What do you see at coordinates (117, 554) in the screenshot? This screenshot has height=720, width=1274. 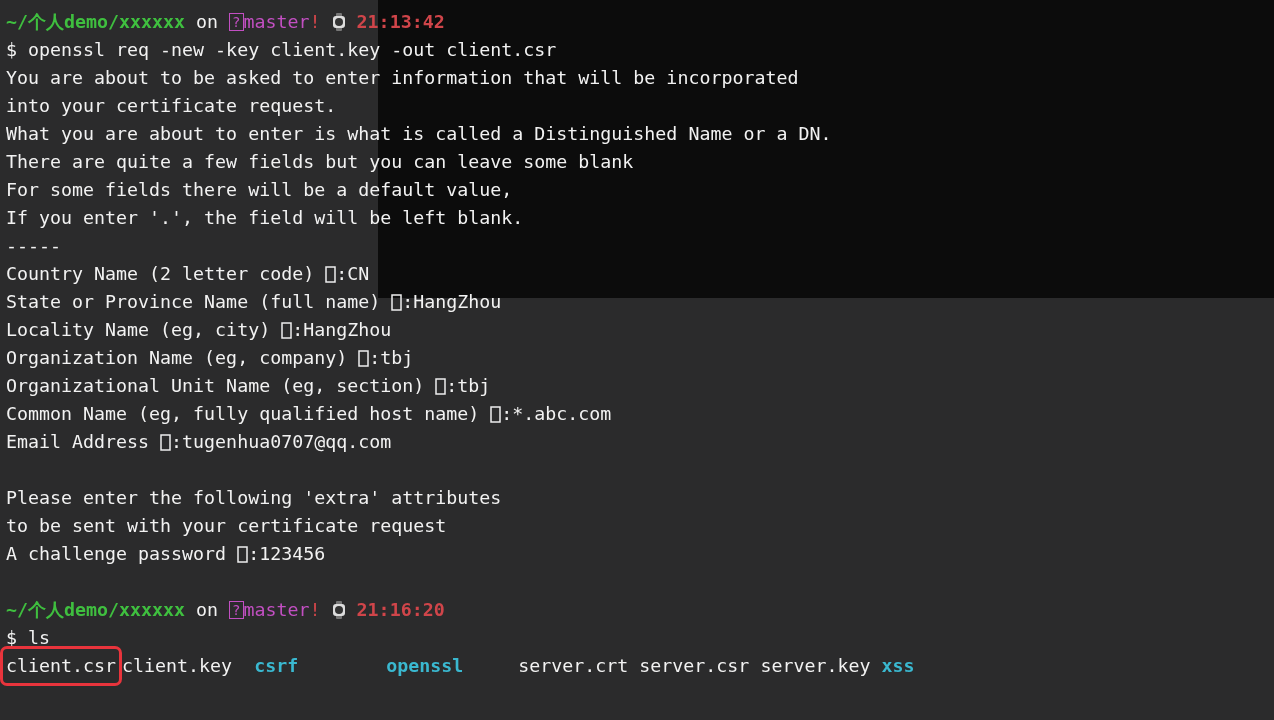 I see `field-label: A challenge password` at bounding box center [117, 554].